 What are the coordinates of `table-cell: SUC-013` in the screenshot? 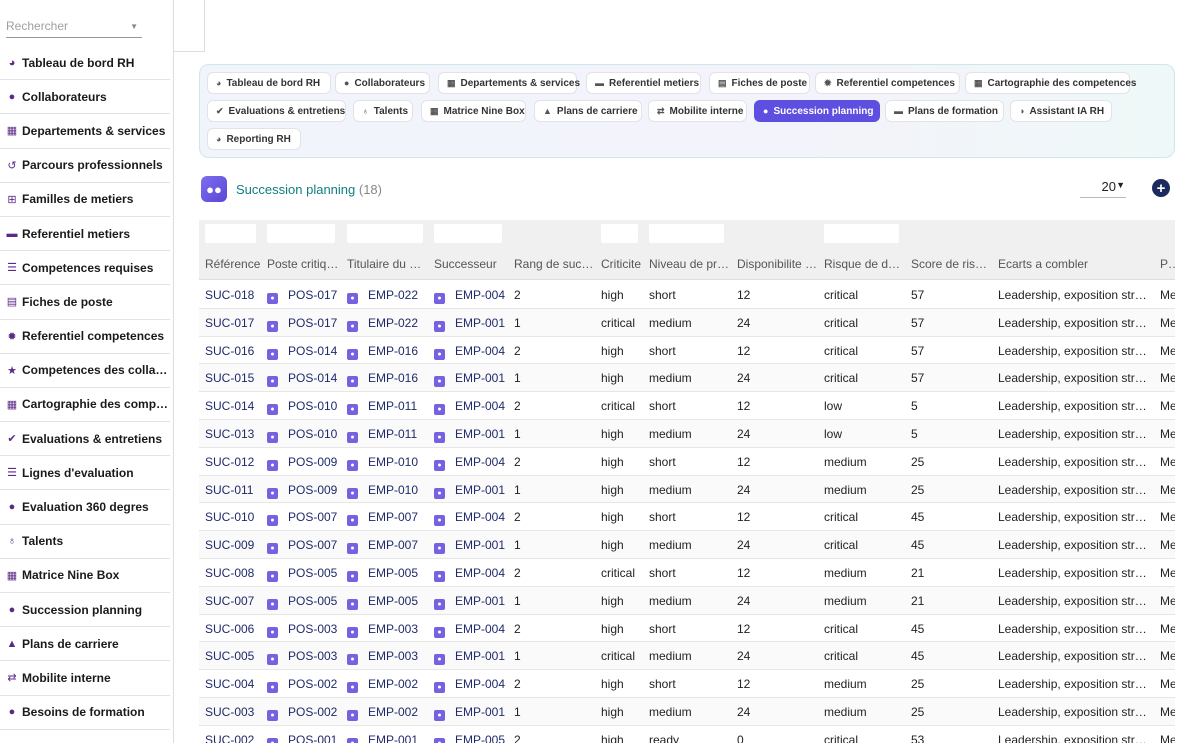 It's located at (229, 434).